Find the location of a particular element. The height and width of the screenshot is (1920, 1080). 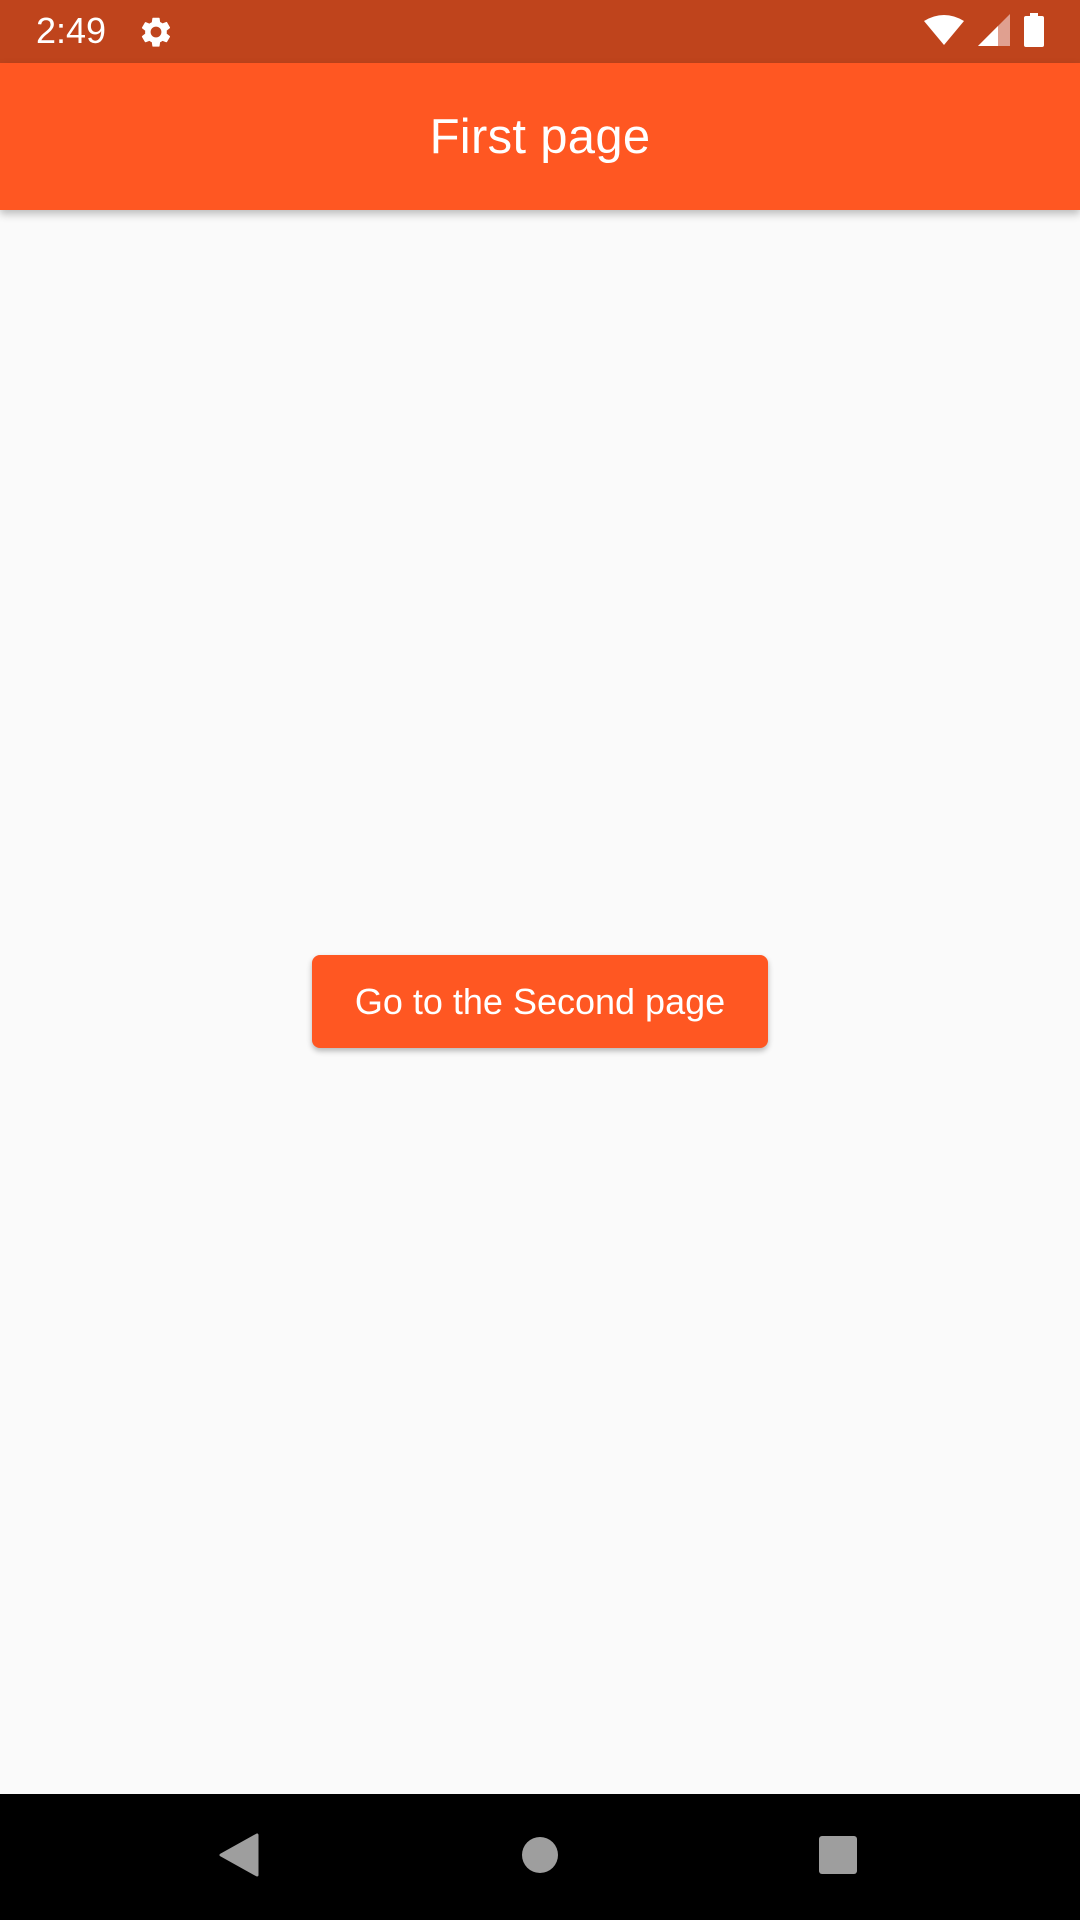

home-button is located at coordinates (540, 1857).